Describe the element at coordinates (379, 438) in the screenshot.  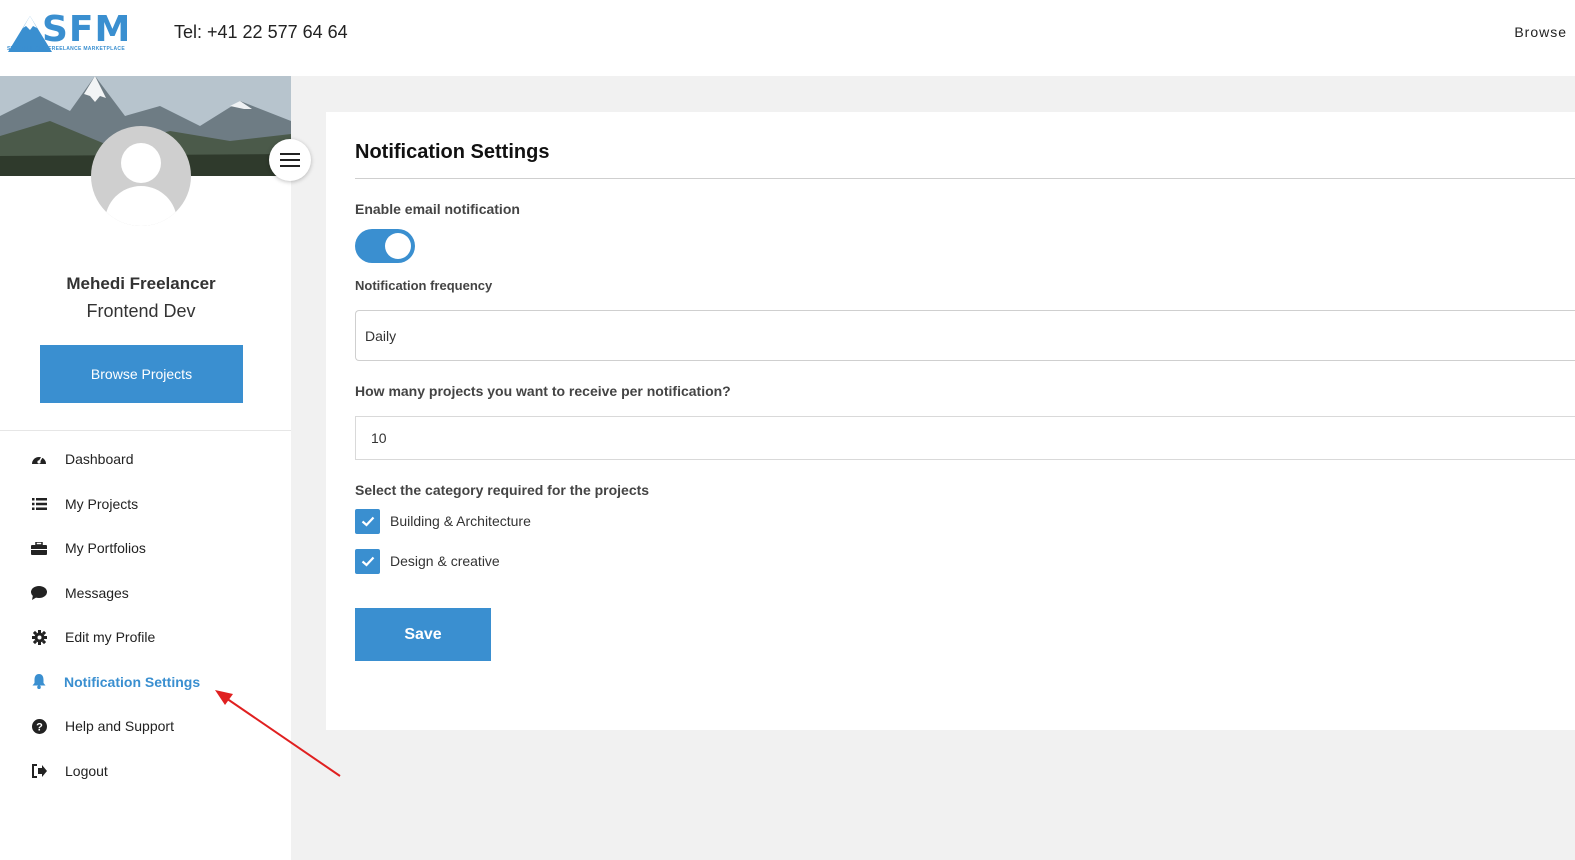
I see `projects-count-value: 10` at that location.